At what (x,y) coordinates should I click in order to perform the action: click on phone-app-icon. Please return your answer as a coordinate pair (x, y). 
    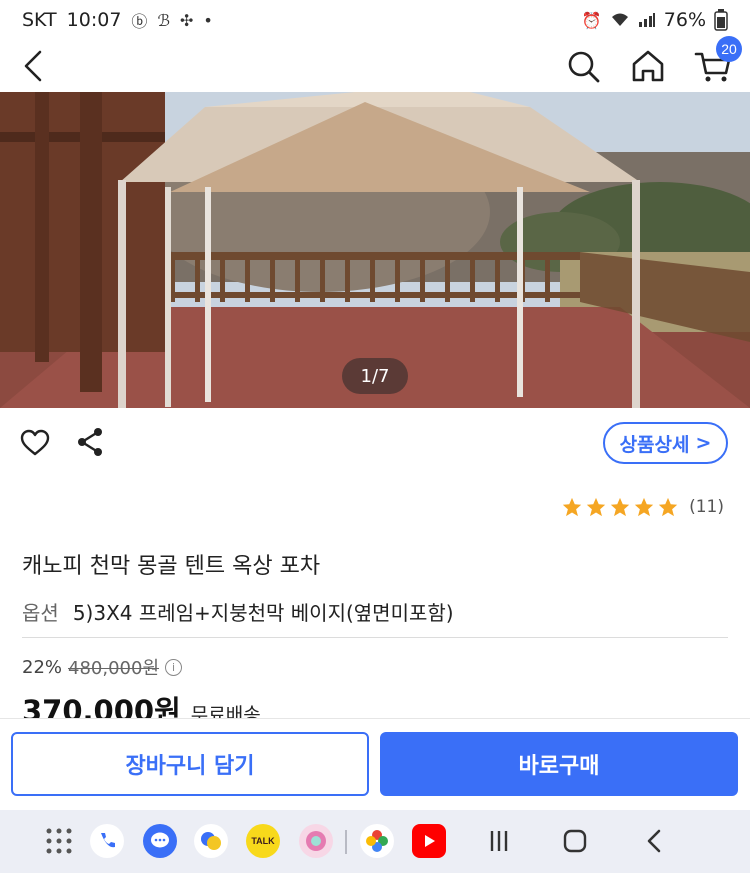
    Looking at the image, I should click on (107, 841).